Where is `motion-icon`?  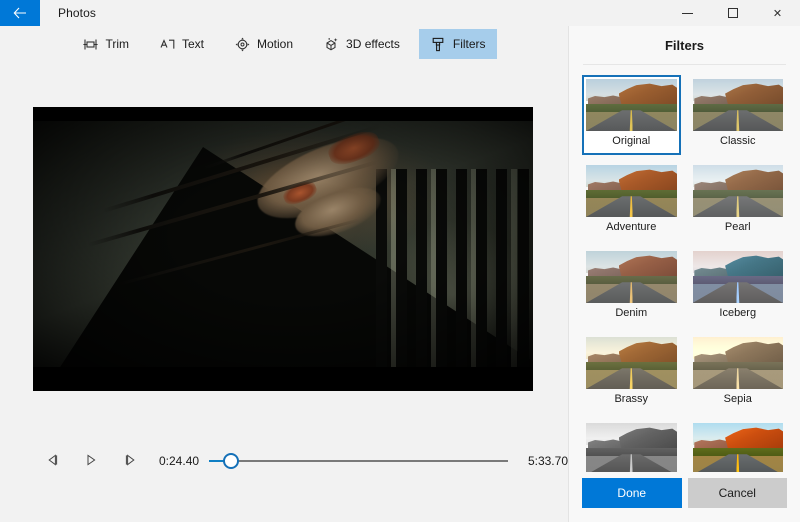
motion-icon is located at coordinates (242, 44).